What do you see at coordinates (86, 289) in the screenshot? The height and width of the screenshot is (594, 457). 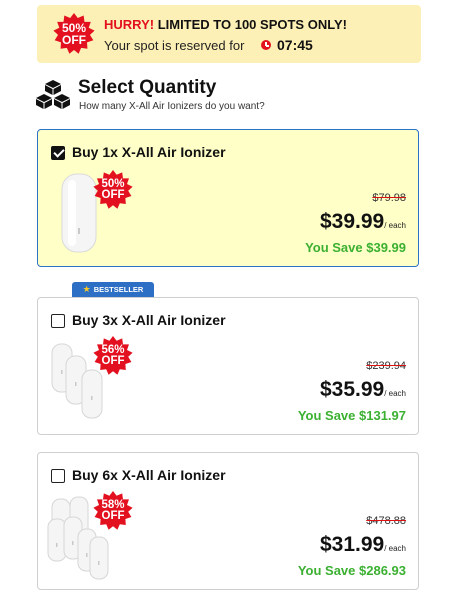 I see `star-icon: ★` at bounding box center [86, 289].